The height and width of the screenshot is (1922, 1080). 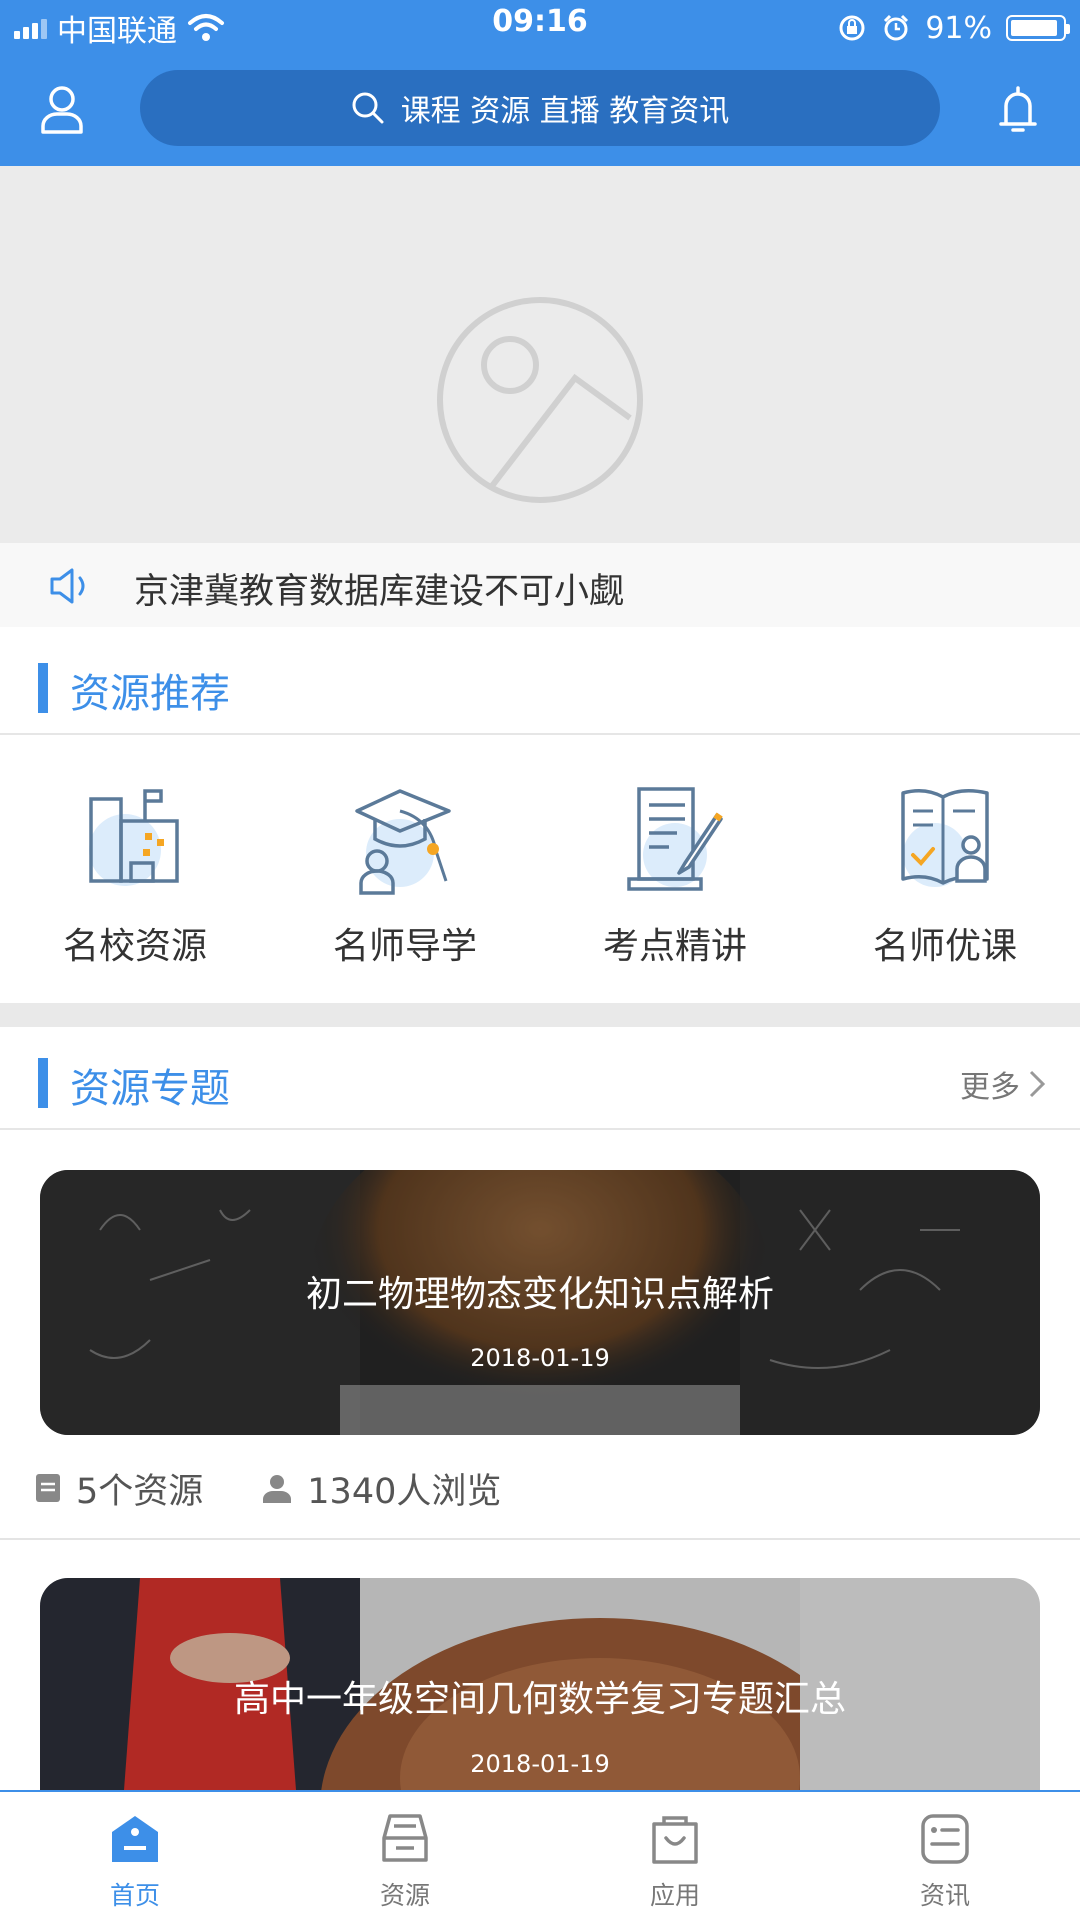 What do you see at coordinates (675, 1840) in the screenshot?
I see `bag-icon` at bounding box center [675, 1840].